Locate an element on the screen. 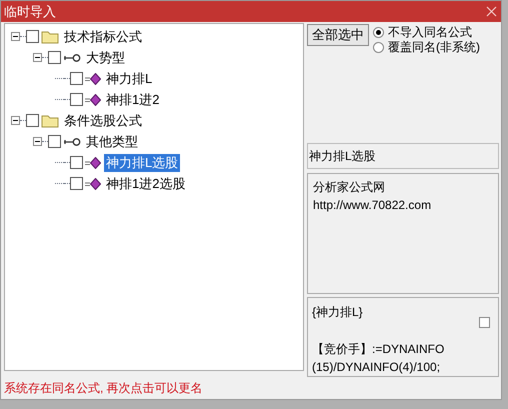 The image size is (508, 409). tree-item: 神排1进2 is located at coordinates (133, 99).